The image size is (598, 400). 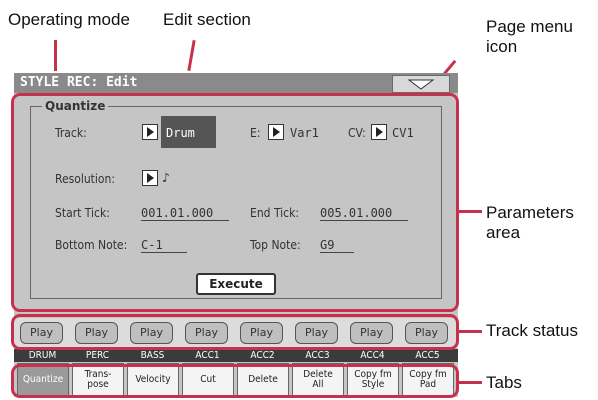 What do you see at coordinates (152, 355) in the screenshot?
I see `track-name-bass: BASS` at bounding box center [152, 355].